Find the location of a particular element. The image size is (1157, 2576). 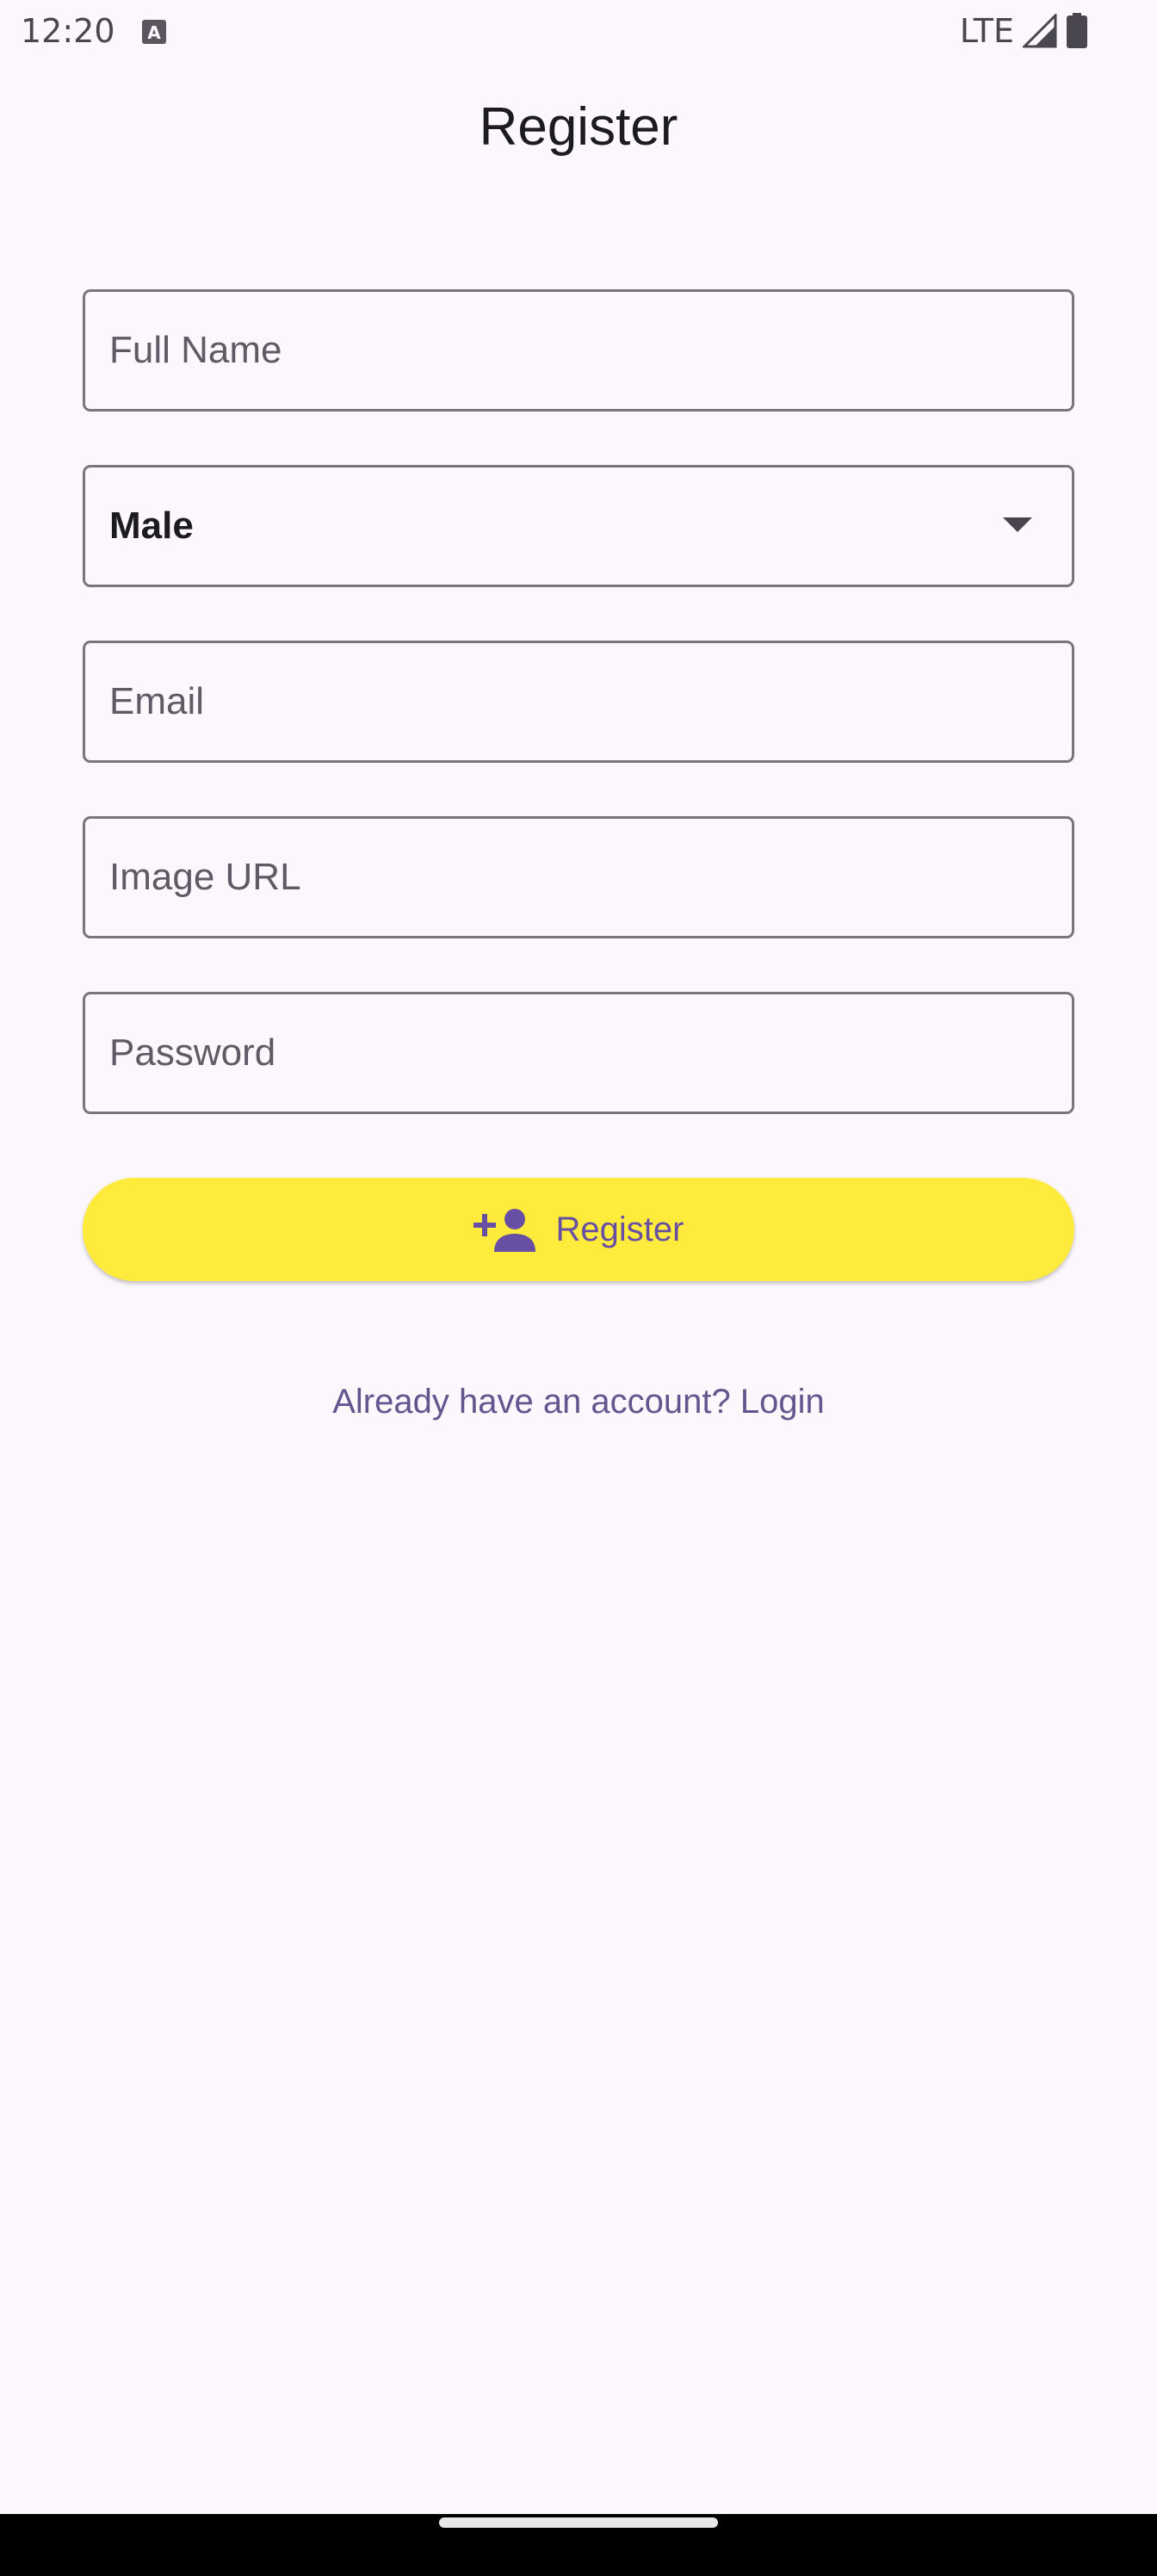

full-name-field: Full Name is located at coordinates (579, 350).